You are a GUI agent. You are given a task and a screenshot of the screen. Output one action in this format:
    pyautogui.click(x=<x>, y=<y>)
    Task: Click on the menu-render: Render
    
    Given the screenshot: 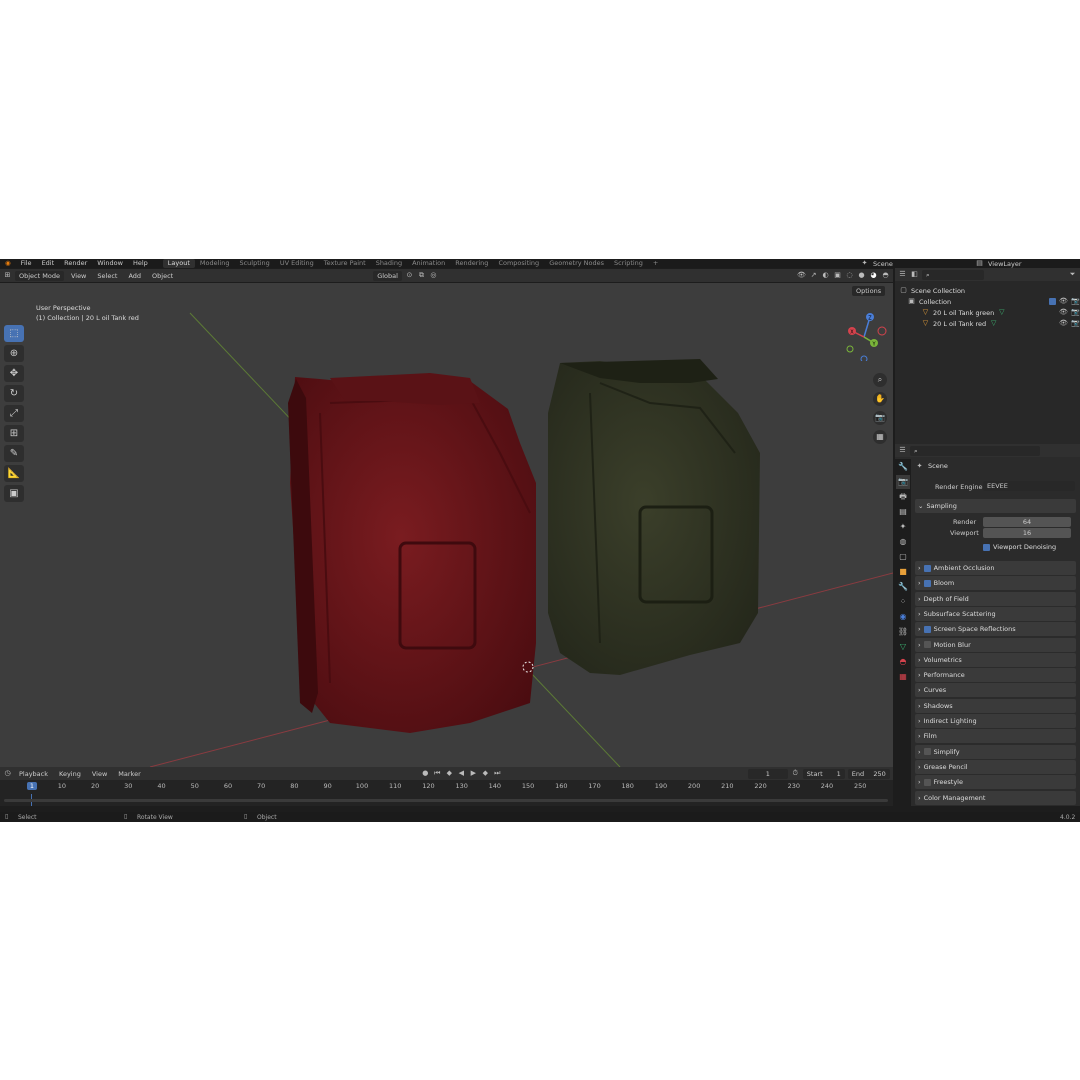 What is the action you would take?
    pyautogui.click(x=75, y=263)
    